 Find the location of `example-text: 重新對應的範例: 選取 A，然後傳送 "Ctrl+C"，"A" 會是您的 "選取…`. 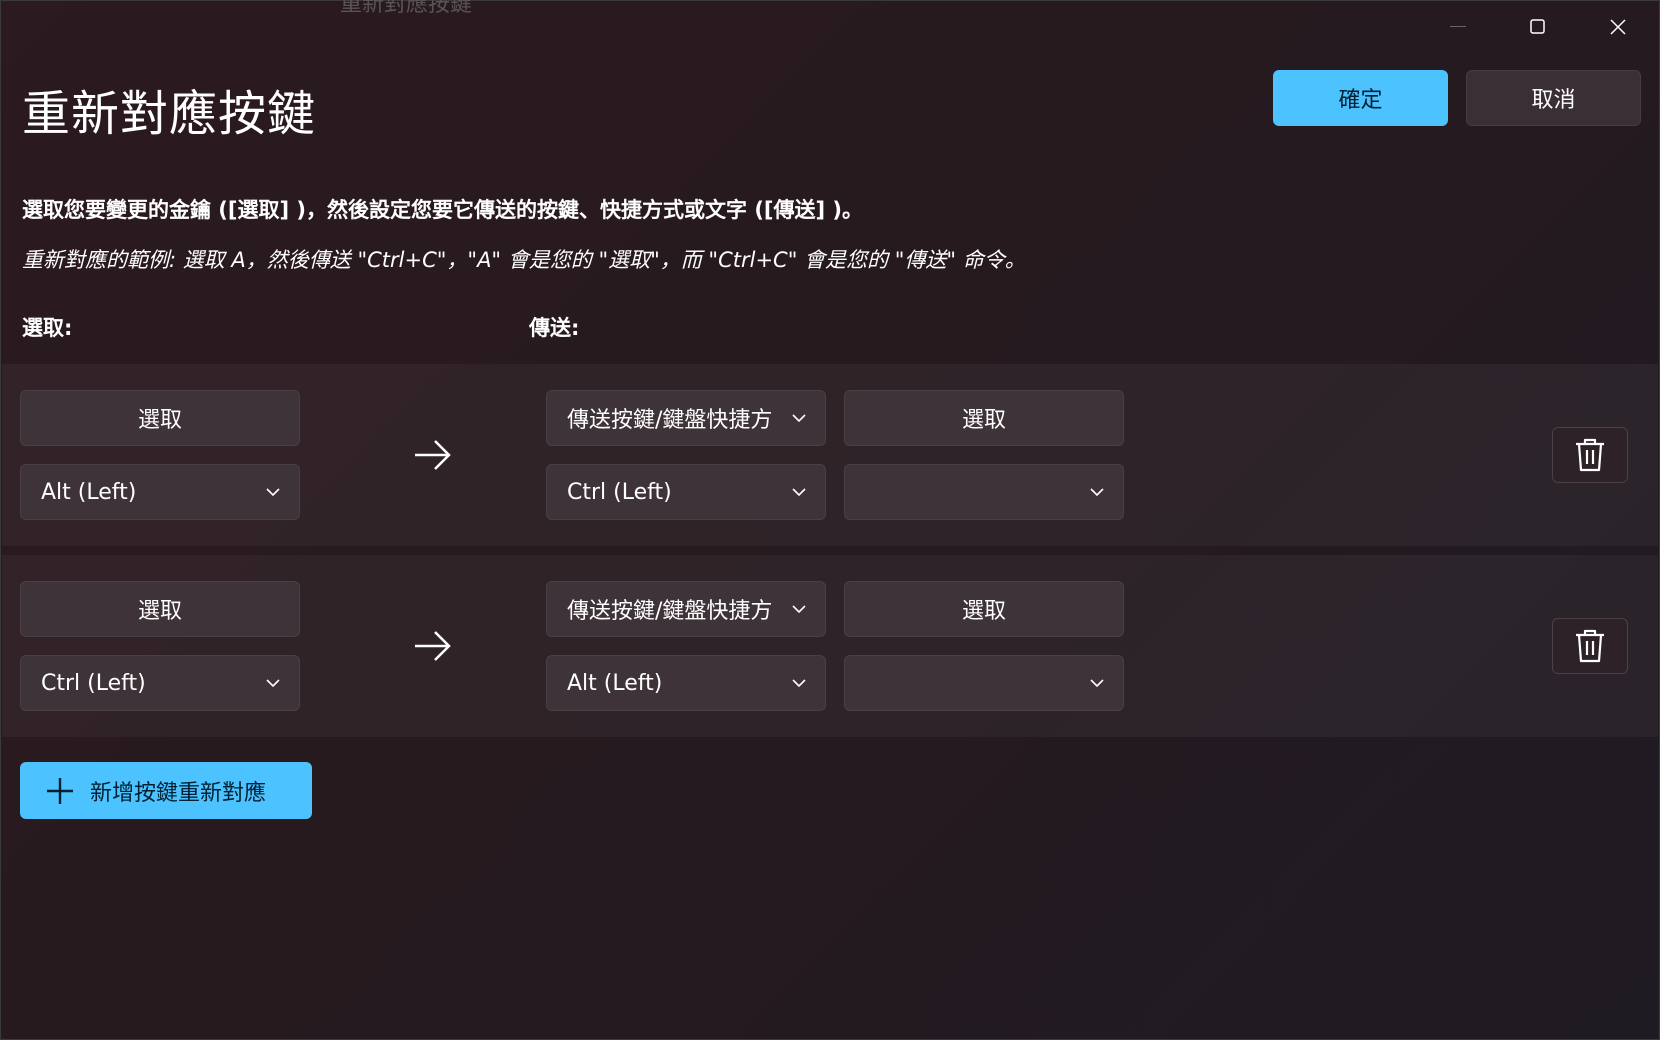

example-text: 重新對應的範例: 選取 A，然後傳送 "Ctrl+C"，"A" 會是您的 "選取… is located at coordinates (524, 260).